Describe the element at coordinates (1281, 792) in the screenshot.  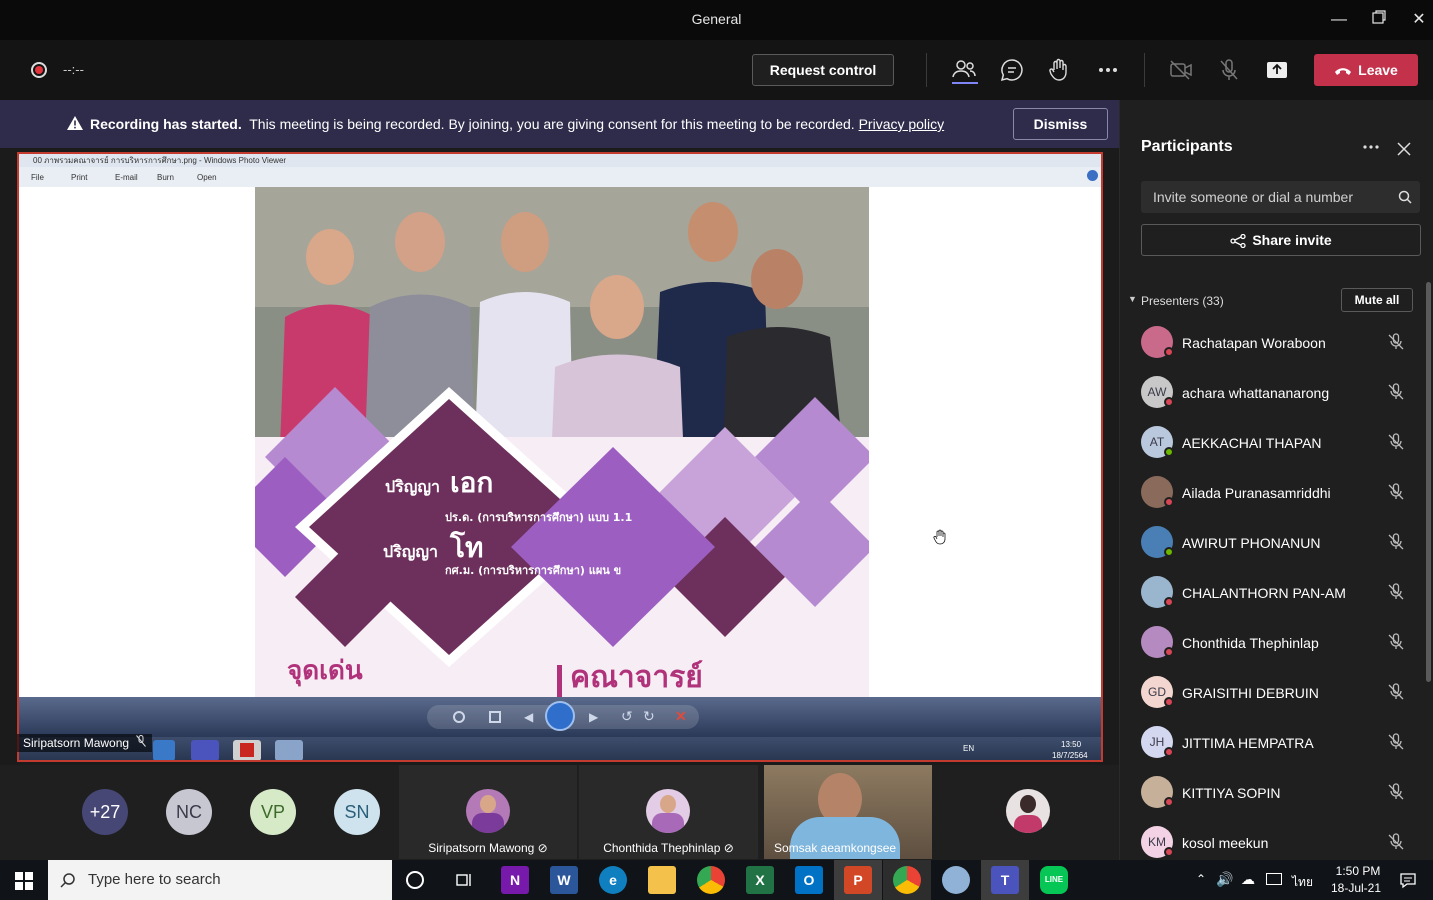
I see `participant-row: KITTIYA SOPIN` at that location.